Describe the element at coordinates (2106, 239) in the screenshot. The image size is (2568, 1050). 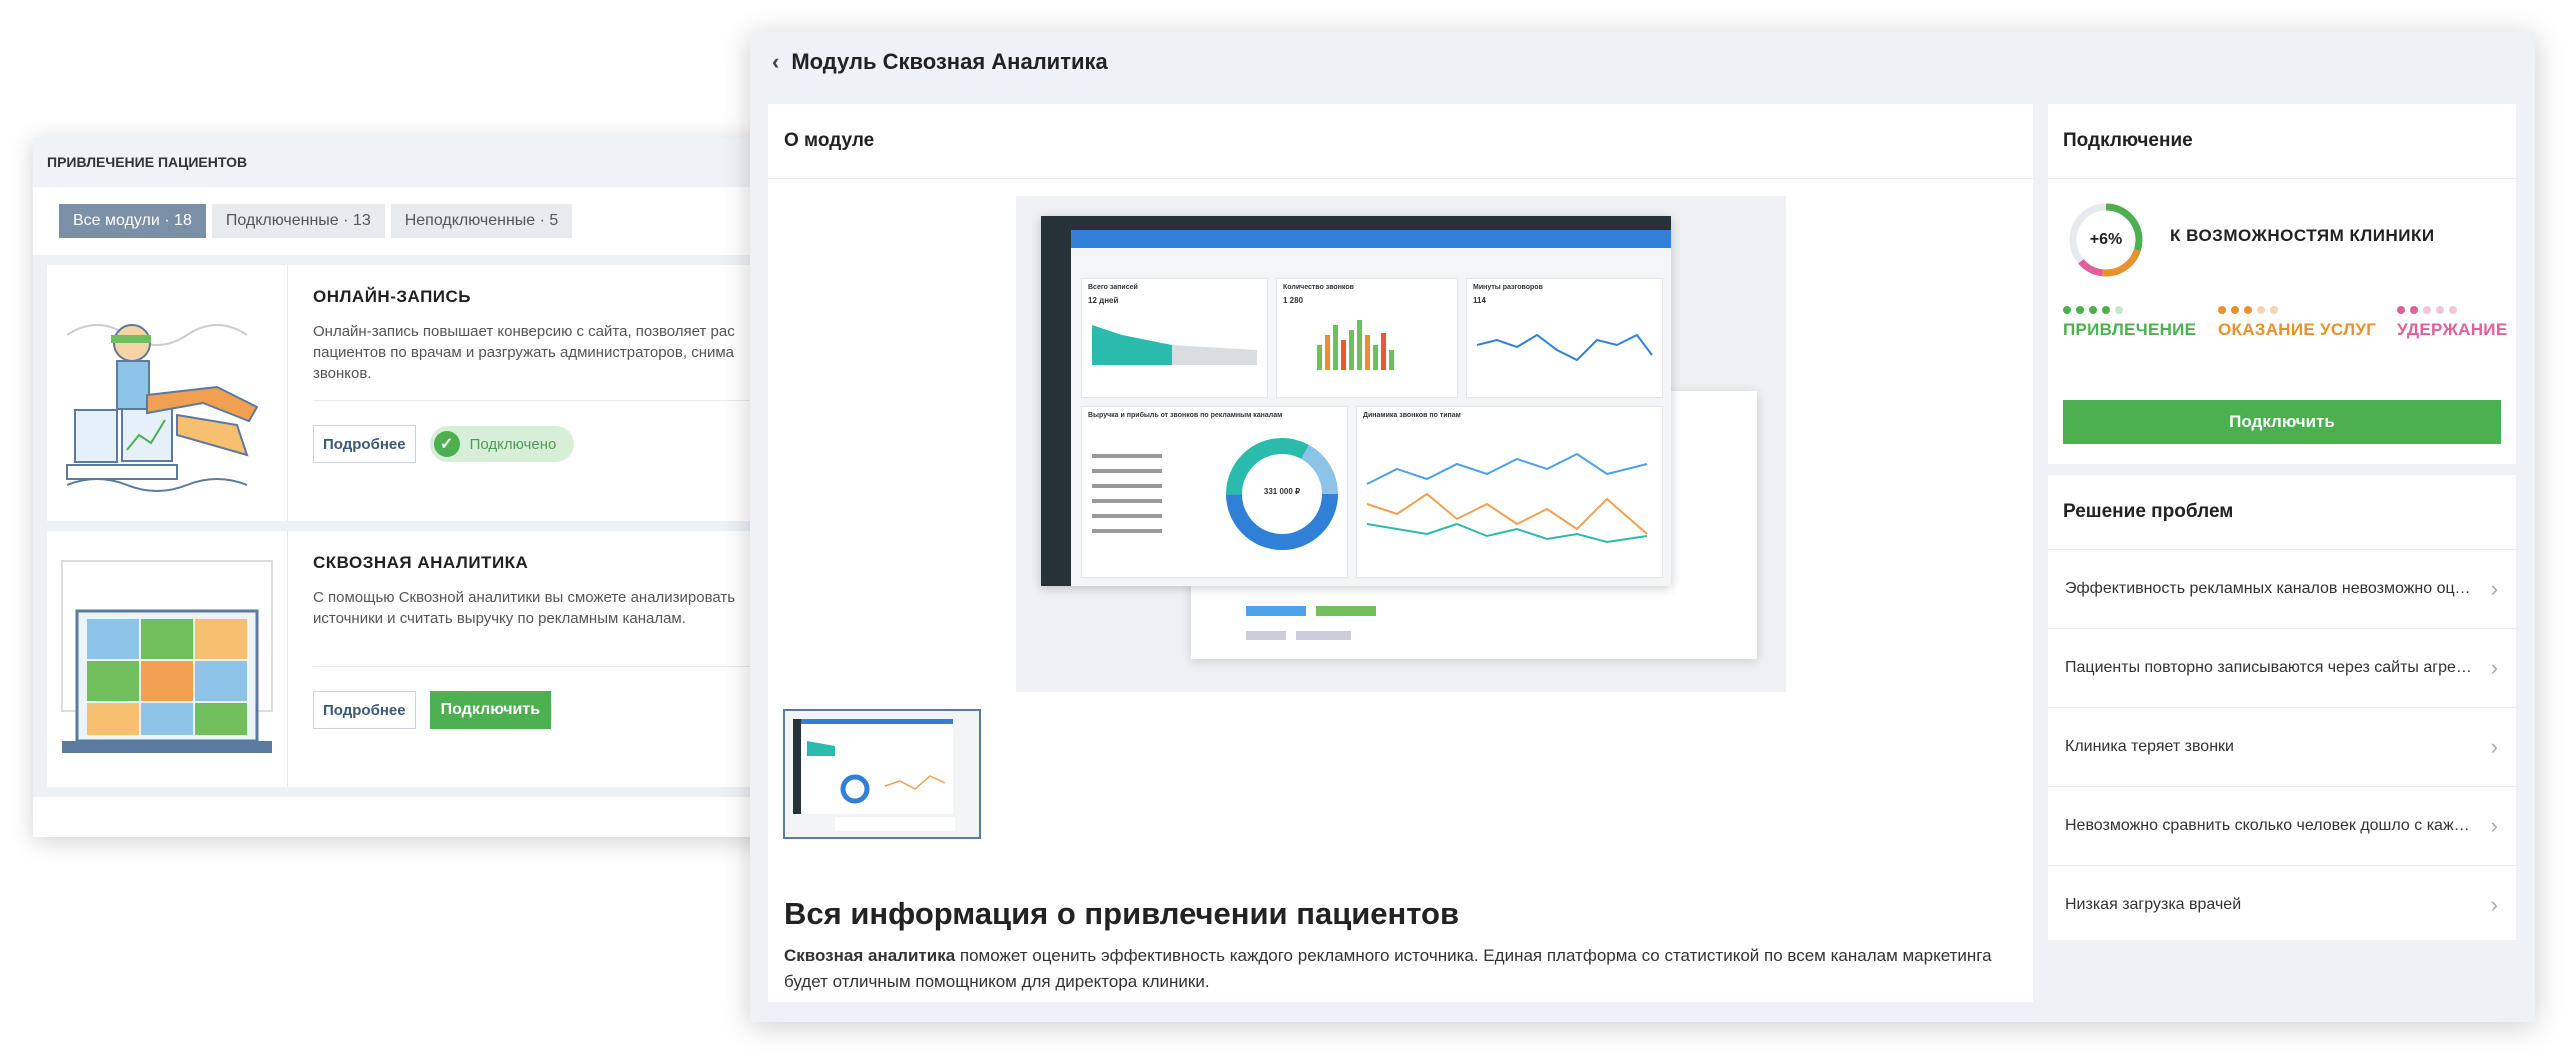
I see `gauge-value: +6%` at that location.